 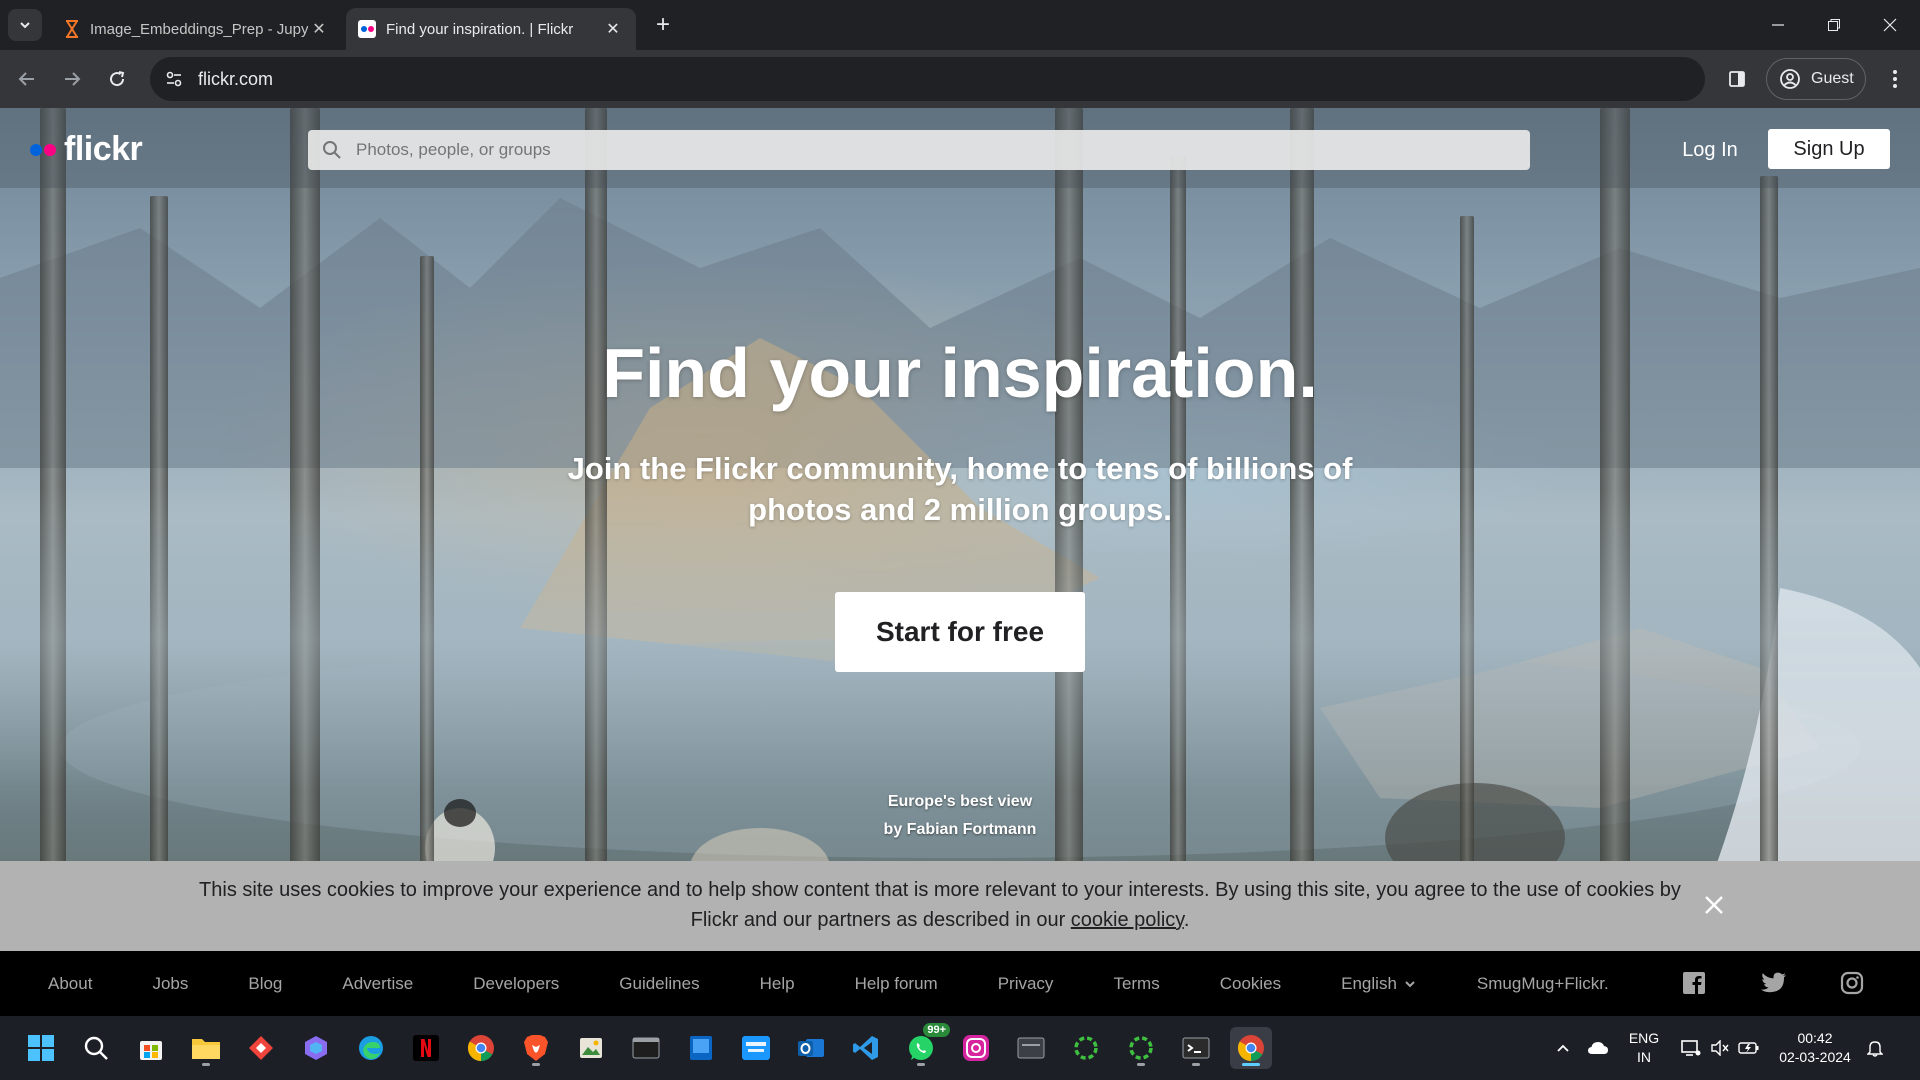 I want to click on edge-icon, so click(x=371, y=1048).